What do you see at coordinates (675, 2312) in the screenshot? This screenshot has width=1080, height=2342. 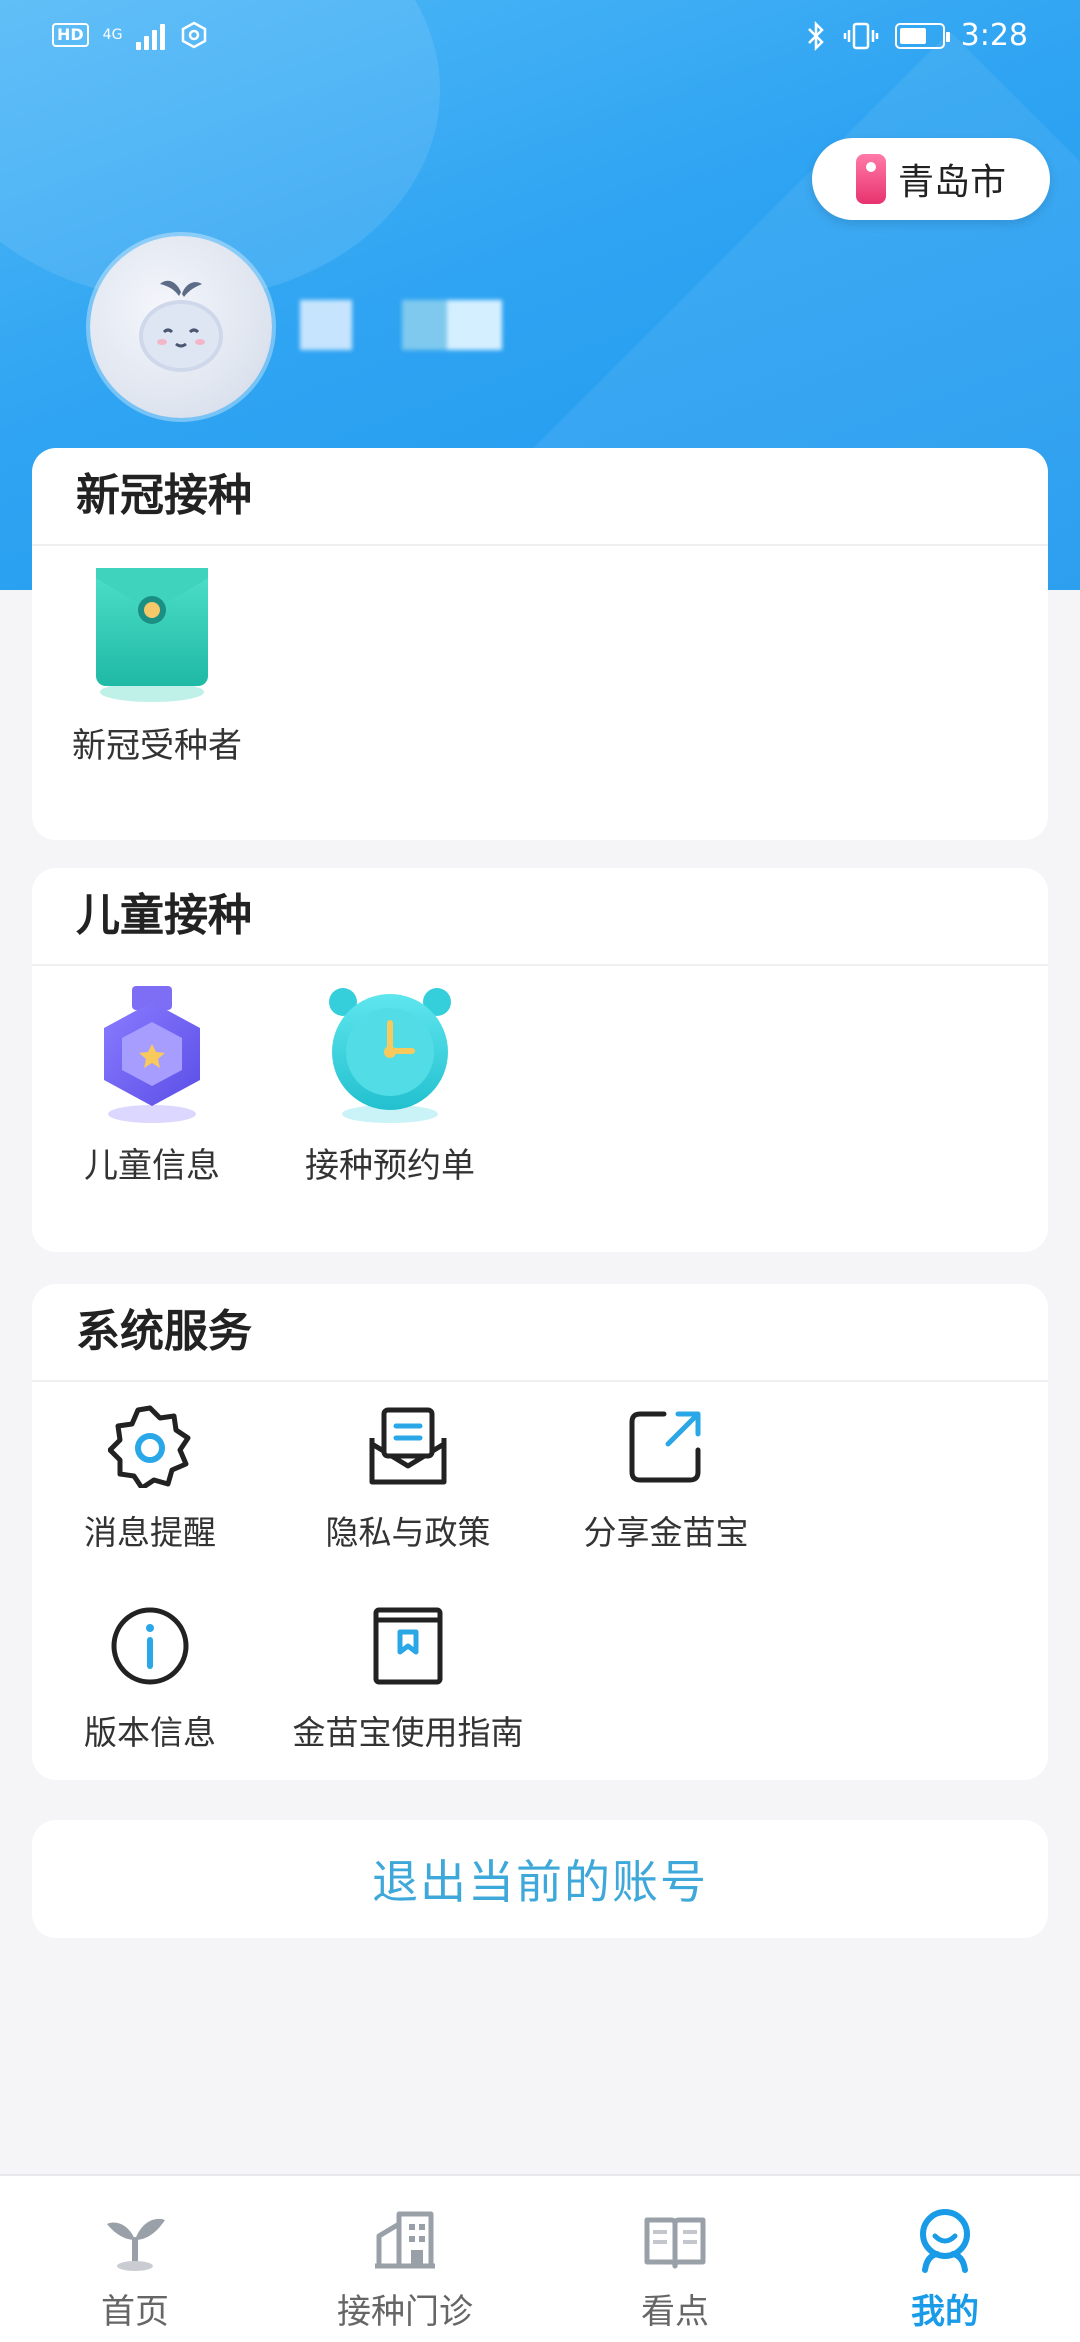 I see `nav-label: 看点` at bounding box center [675, 2312].